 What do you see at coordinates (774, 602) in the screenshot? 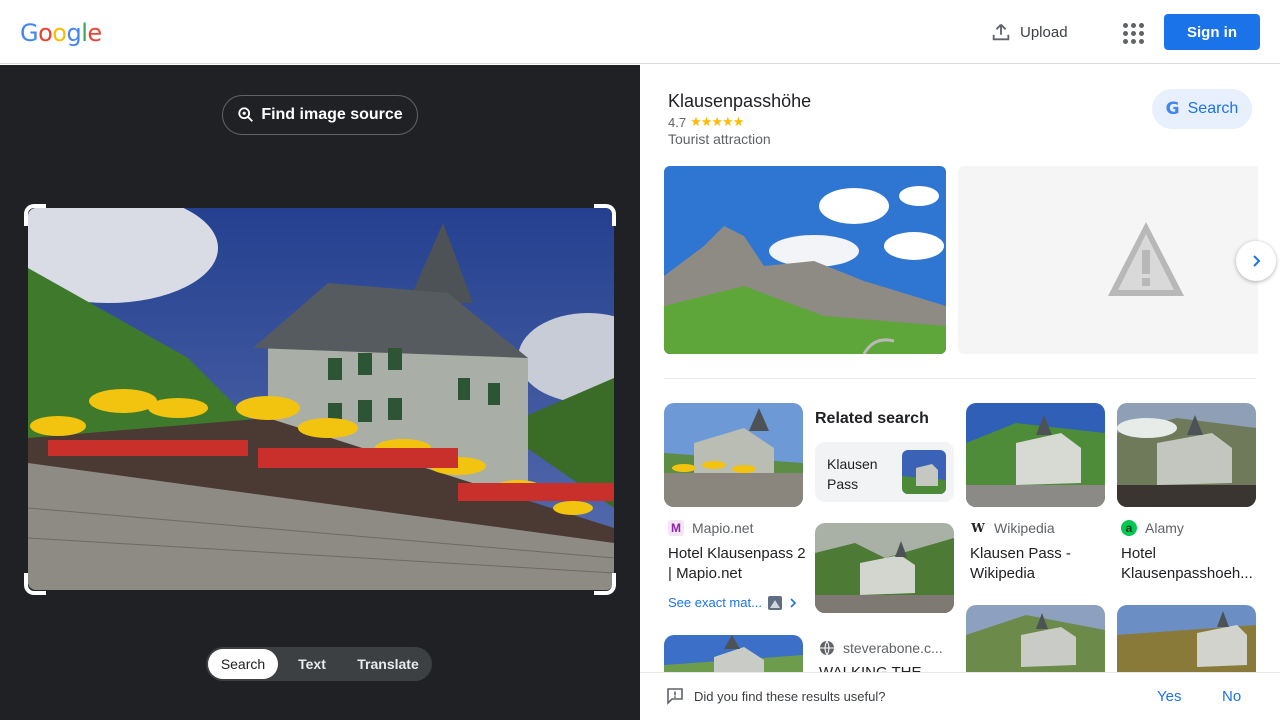
I see `exact-match-thumb-icon` at bounding box center [774, 602].